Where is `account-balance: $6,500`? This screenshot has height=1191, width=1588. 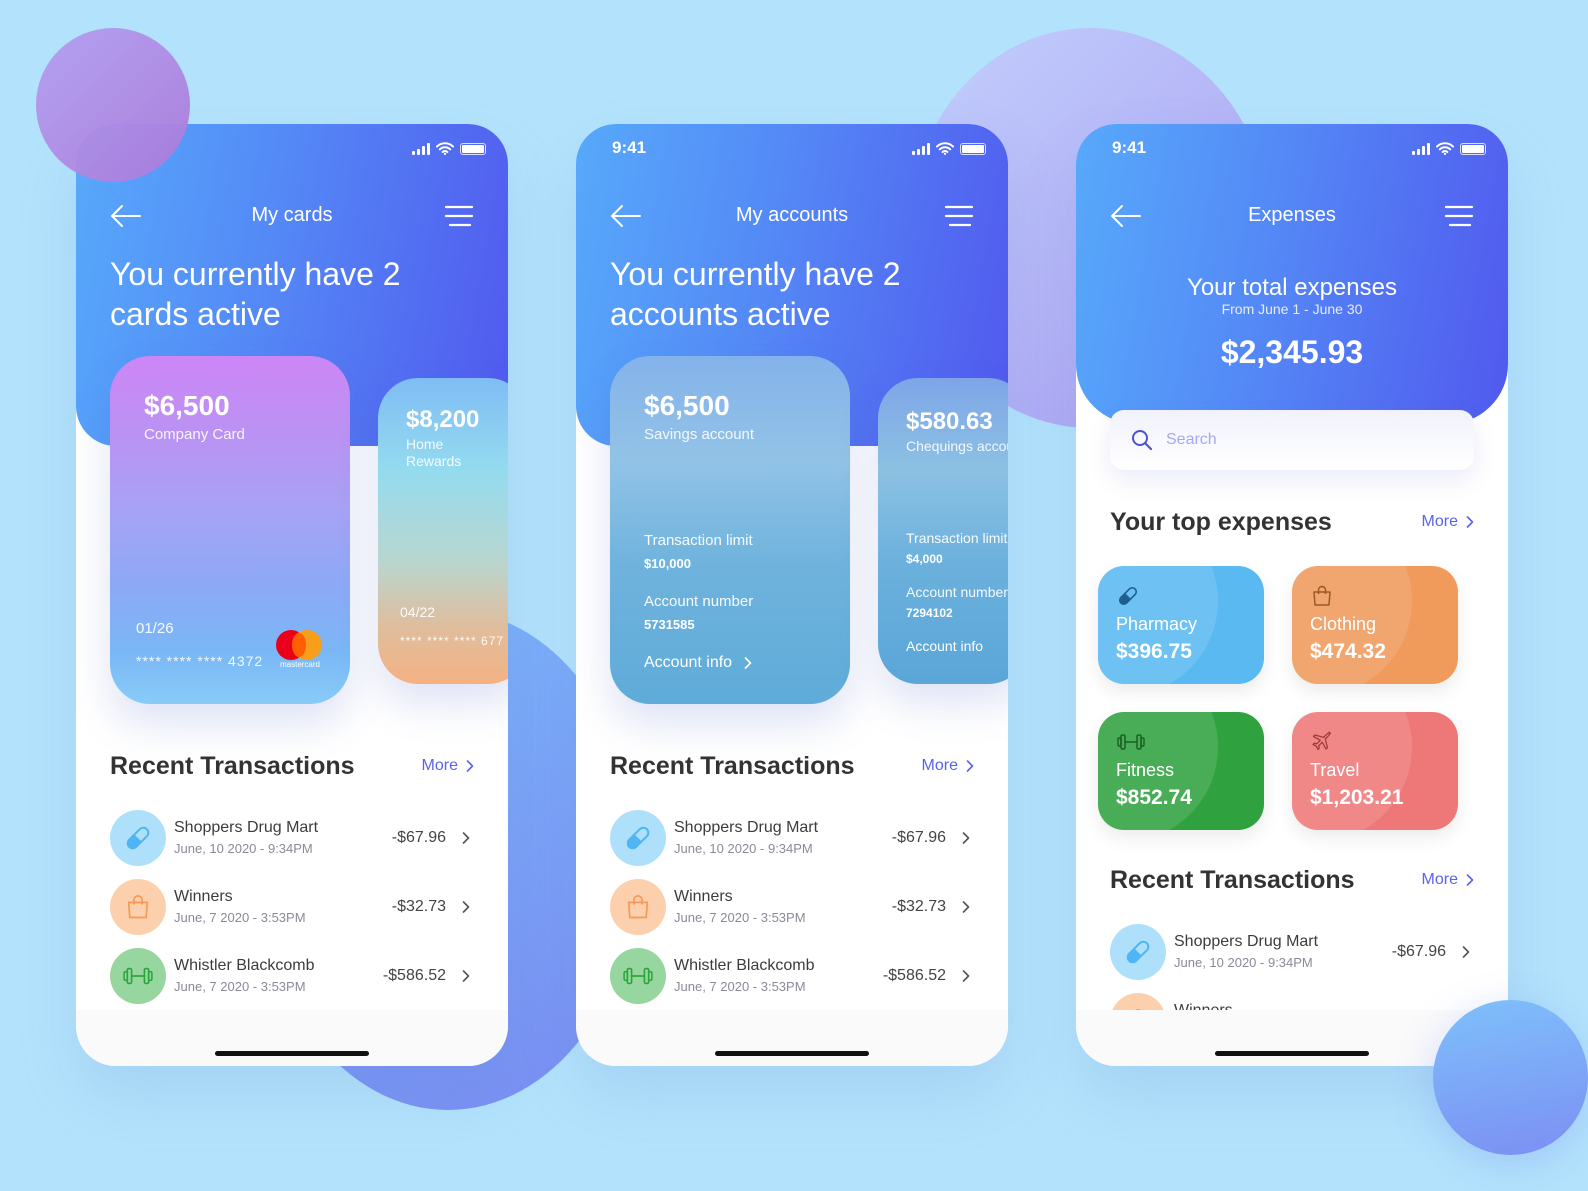
account-balance: $6,500 is located at coordinates (687, 405).